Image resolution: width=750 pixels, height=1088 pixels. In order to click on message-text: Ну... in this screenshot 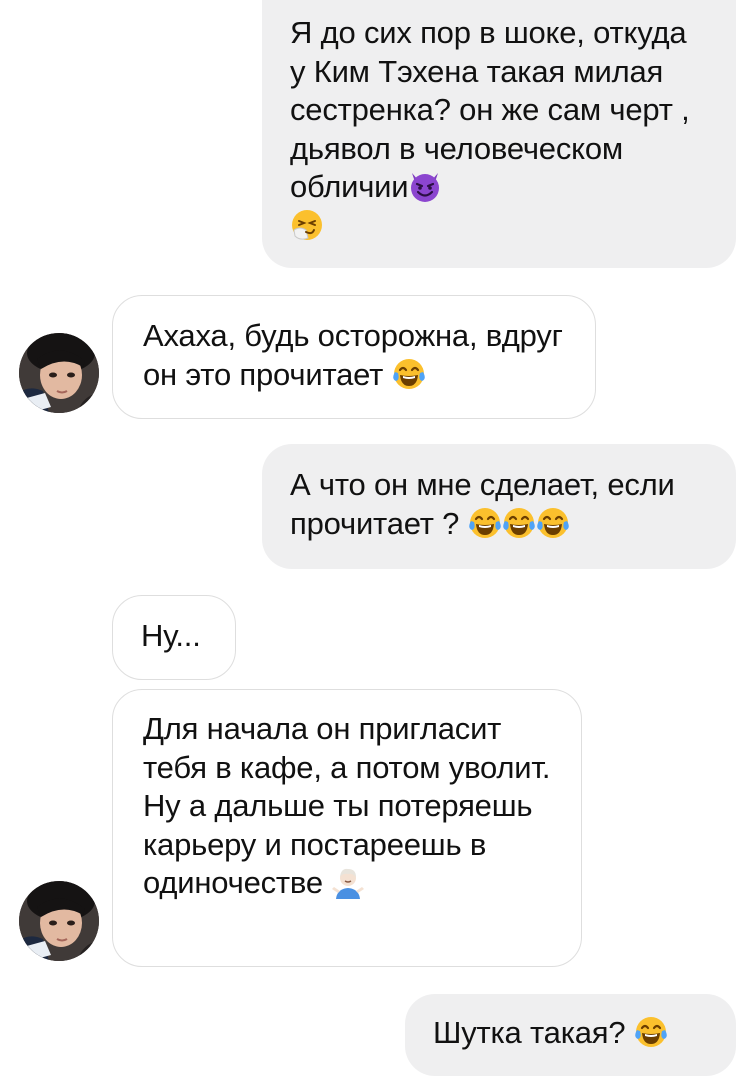, I will do `click(171, 635)`.